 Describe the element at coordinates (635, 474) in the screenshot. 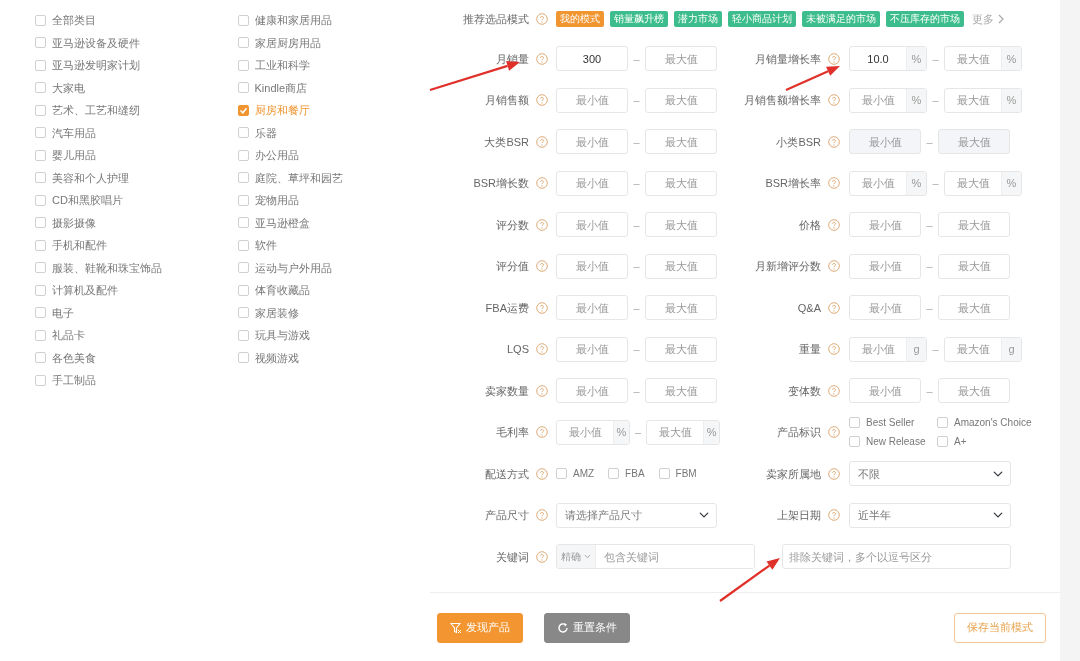

I see `option-label: FBA` at that location.